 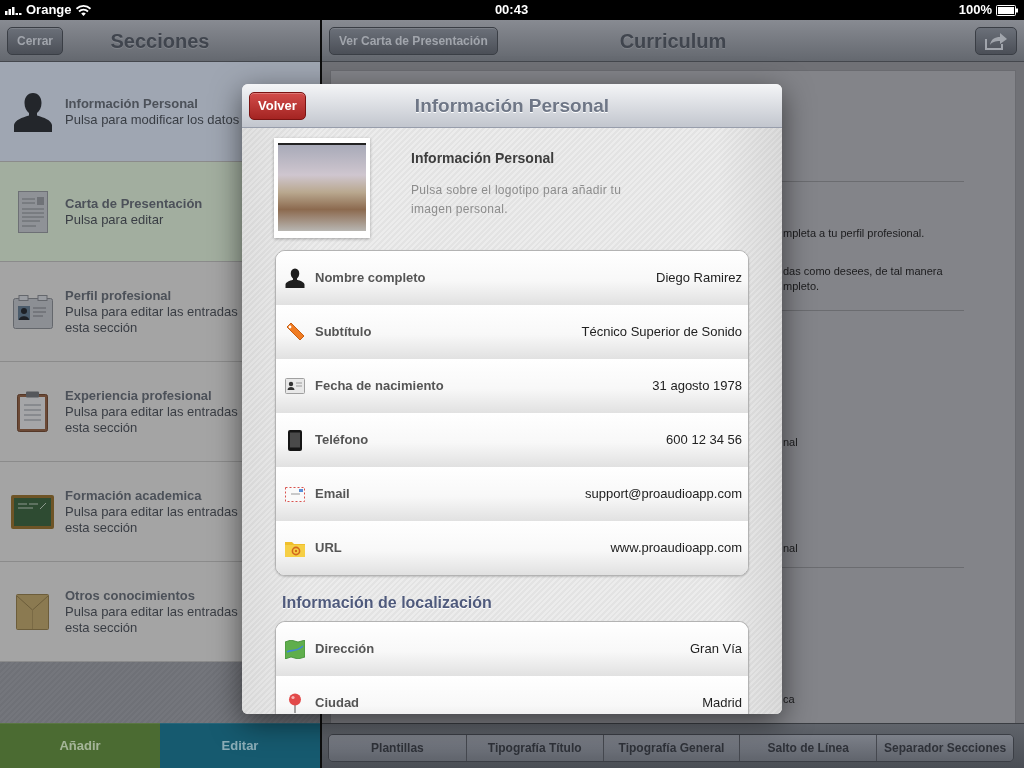 I want to click on add-button: Añadir, so click(x=80, y=745).